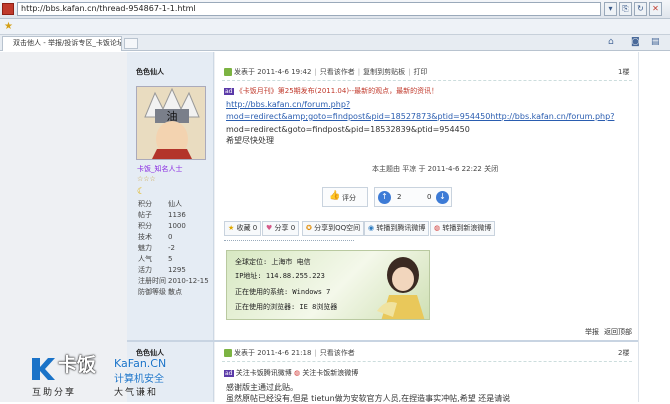  I want to click on watermark-site: KaFan.CN, so click(140, 363).